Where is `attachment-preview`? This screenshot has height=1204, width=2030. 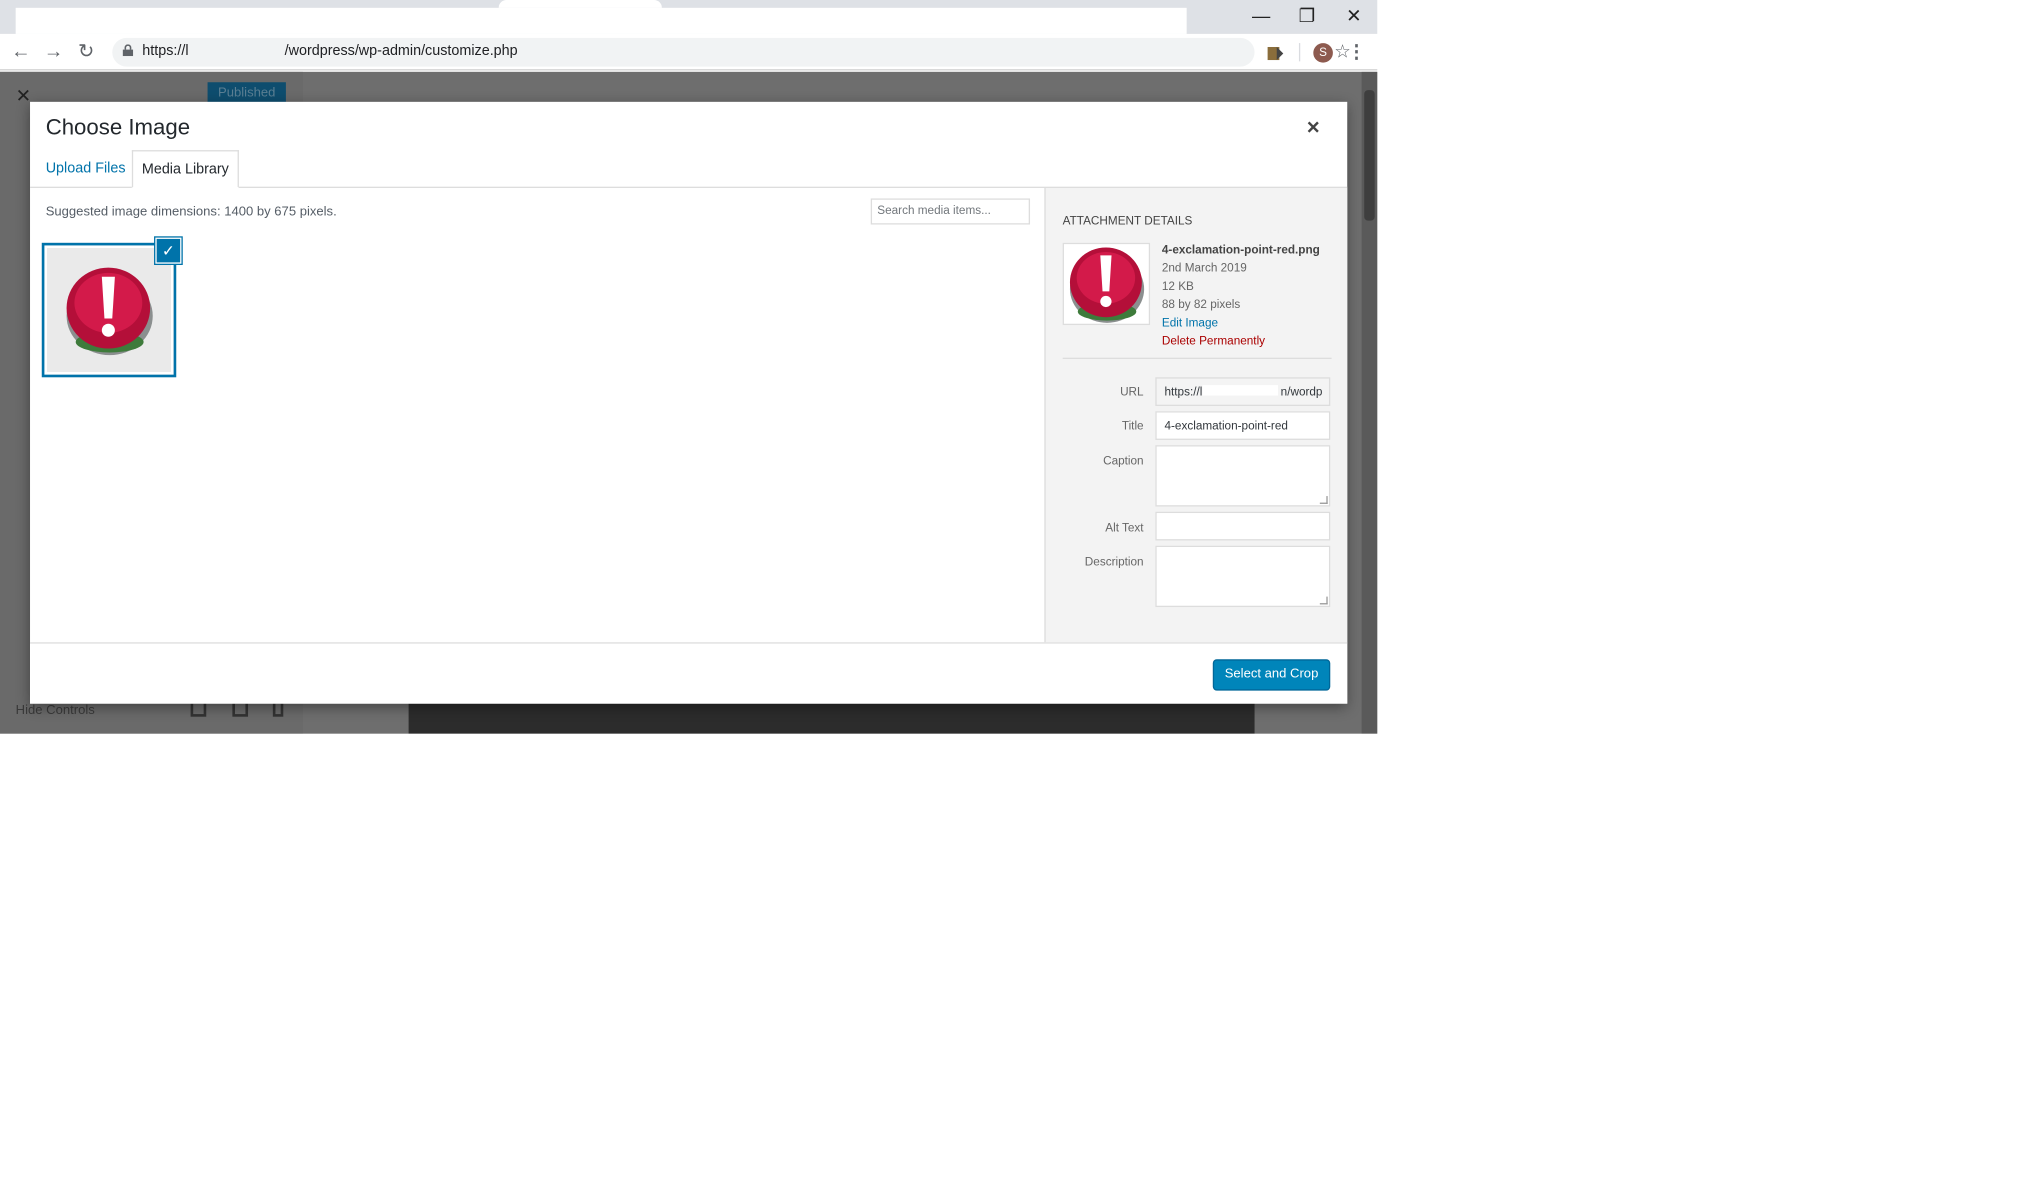
attachment-preview is located at coordinates (1106, 284).